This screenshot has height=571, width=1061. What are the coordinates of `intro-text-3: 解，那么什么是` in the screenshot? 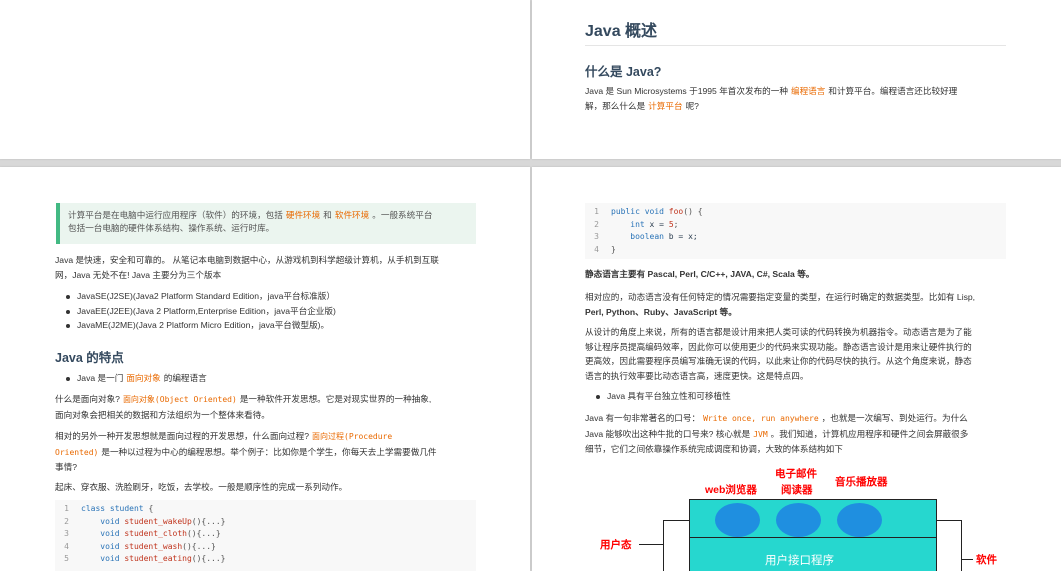 It's located at (615, 105).